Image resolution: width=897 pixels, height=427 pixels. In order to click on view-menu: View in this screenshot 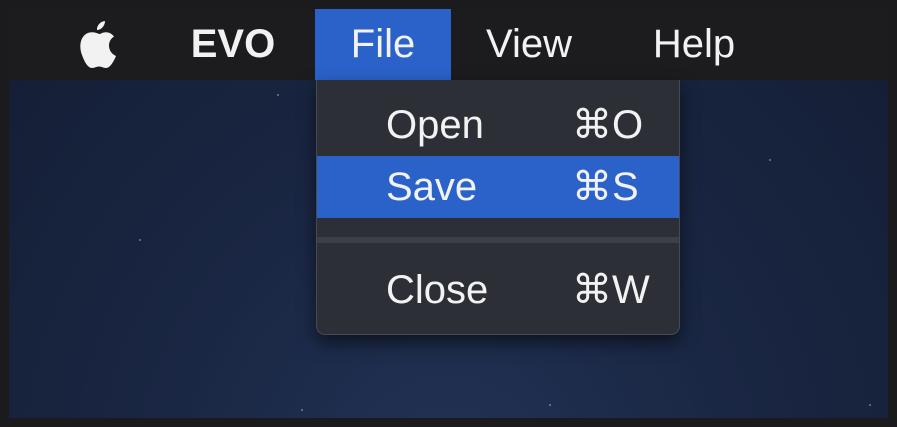, I will do `click(529, 44)`.